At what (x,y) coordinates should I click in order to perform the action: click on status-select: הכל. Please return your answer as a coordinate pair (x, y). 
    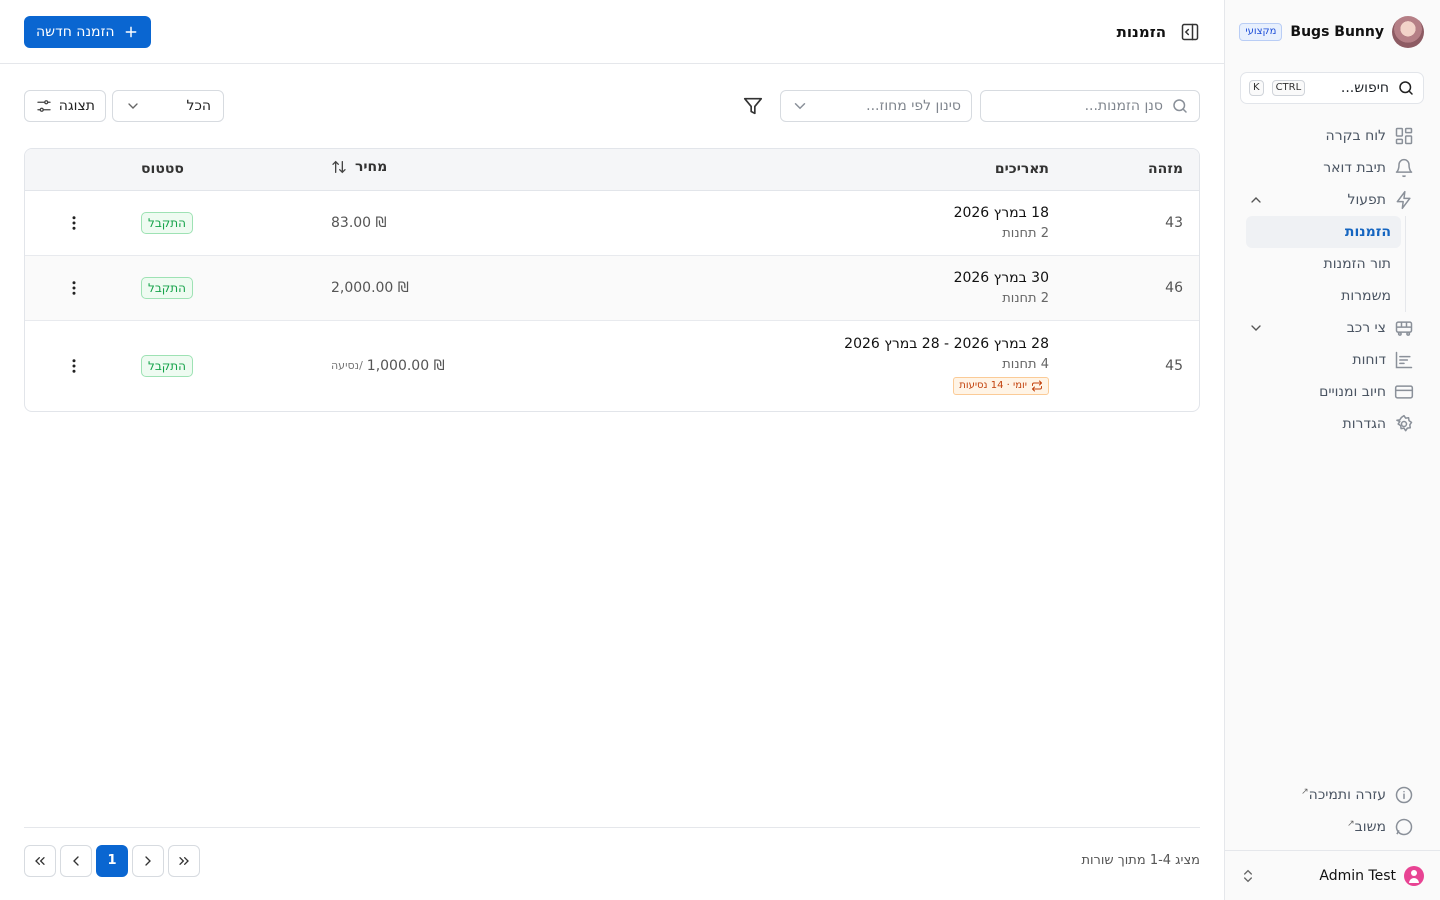
    Looking at the image, I should click on (168, 106).